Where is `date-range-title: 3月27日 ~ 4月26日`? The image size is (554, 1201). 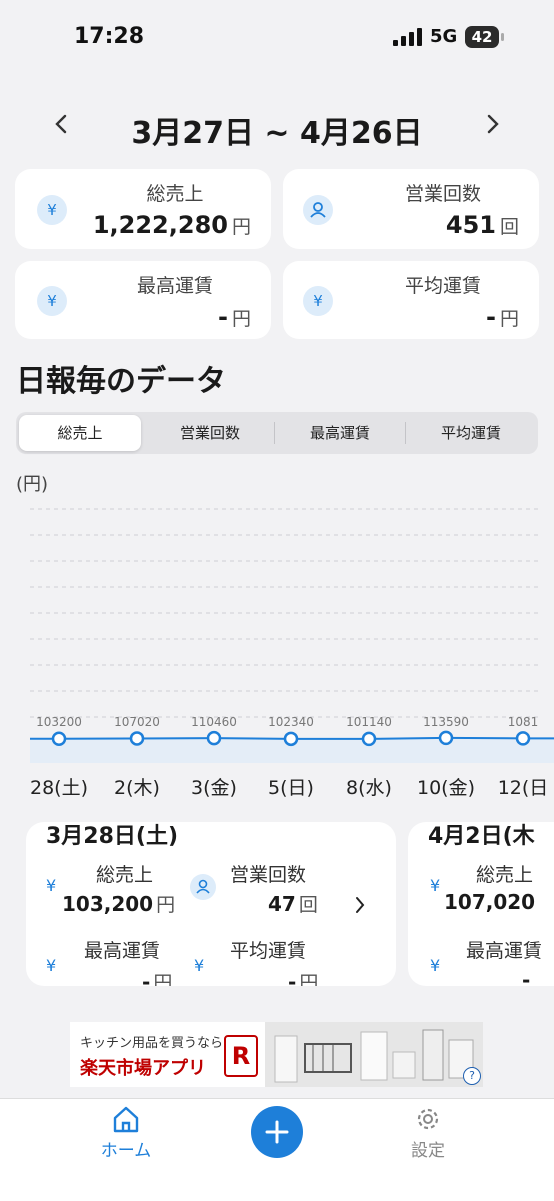
date-range-title: 3月27日 ~ 4月26日 is located at coordinates (277, 133).